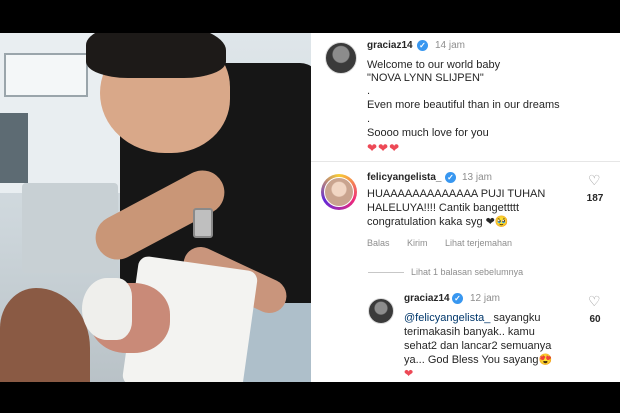  Describe the element at coordinates (386, 272) in the screenshot. I see `replies-divider` at that location.